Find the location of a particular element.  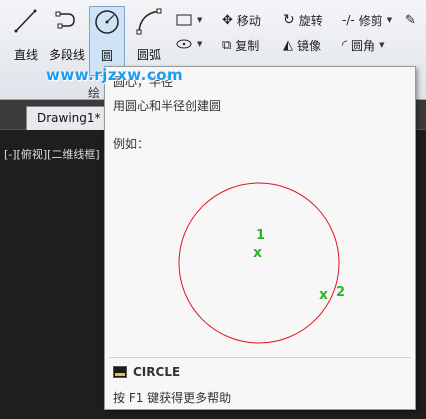

mirror-button: ◭ 镜像 is located at coordinates (302, 45).